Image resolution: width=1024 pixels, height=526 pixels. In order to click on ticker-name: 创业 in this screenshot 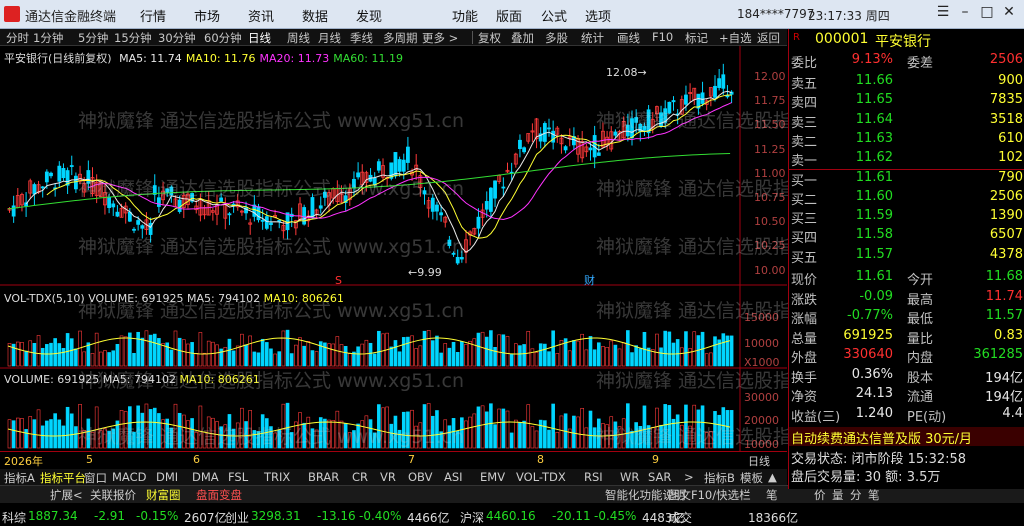, I will do `click(237, 517)`.